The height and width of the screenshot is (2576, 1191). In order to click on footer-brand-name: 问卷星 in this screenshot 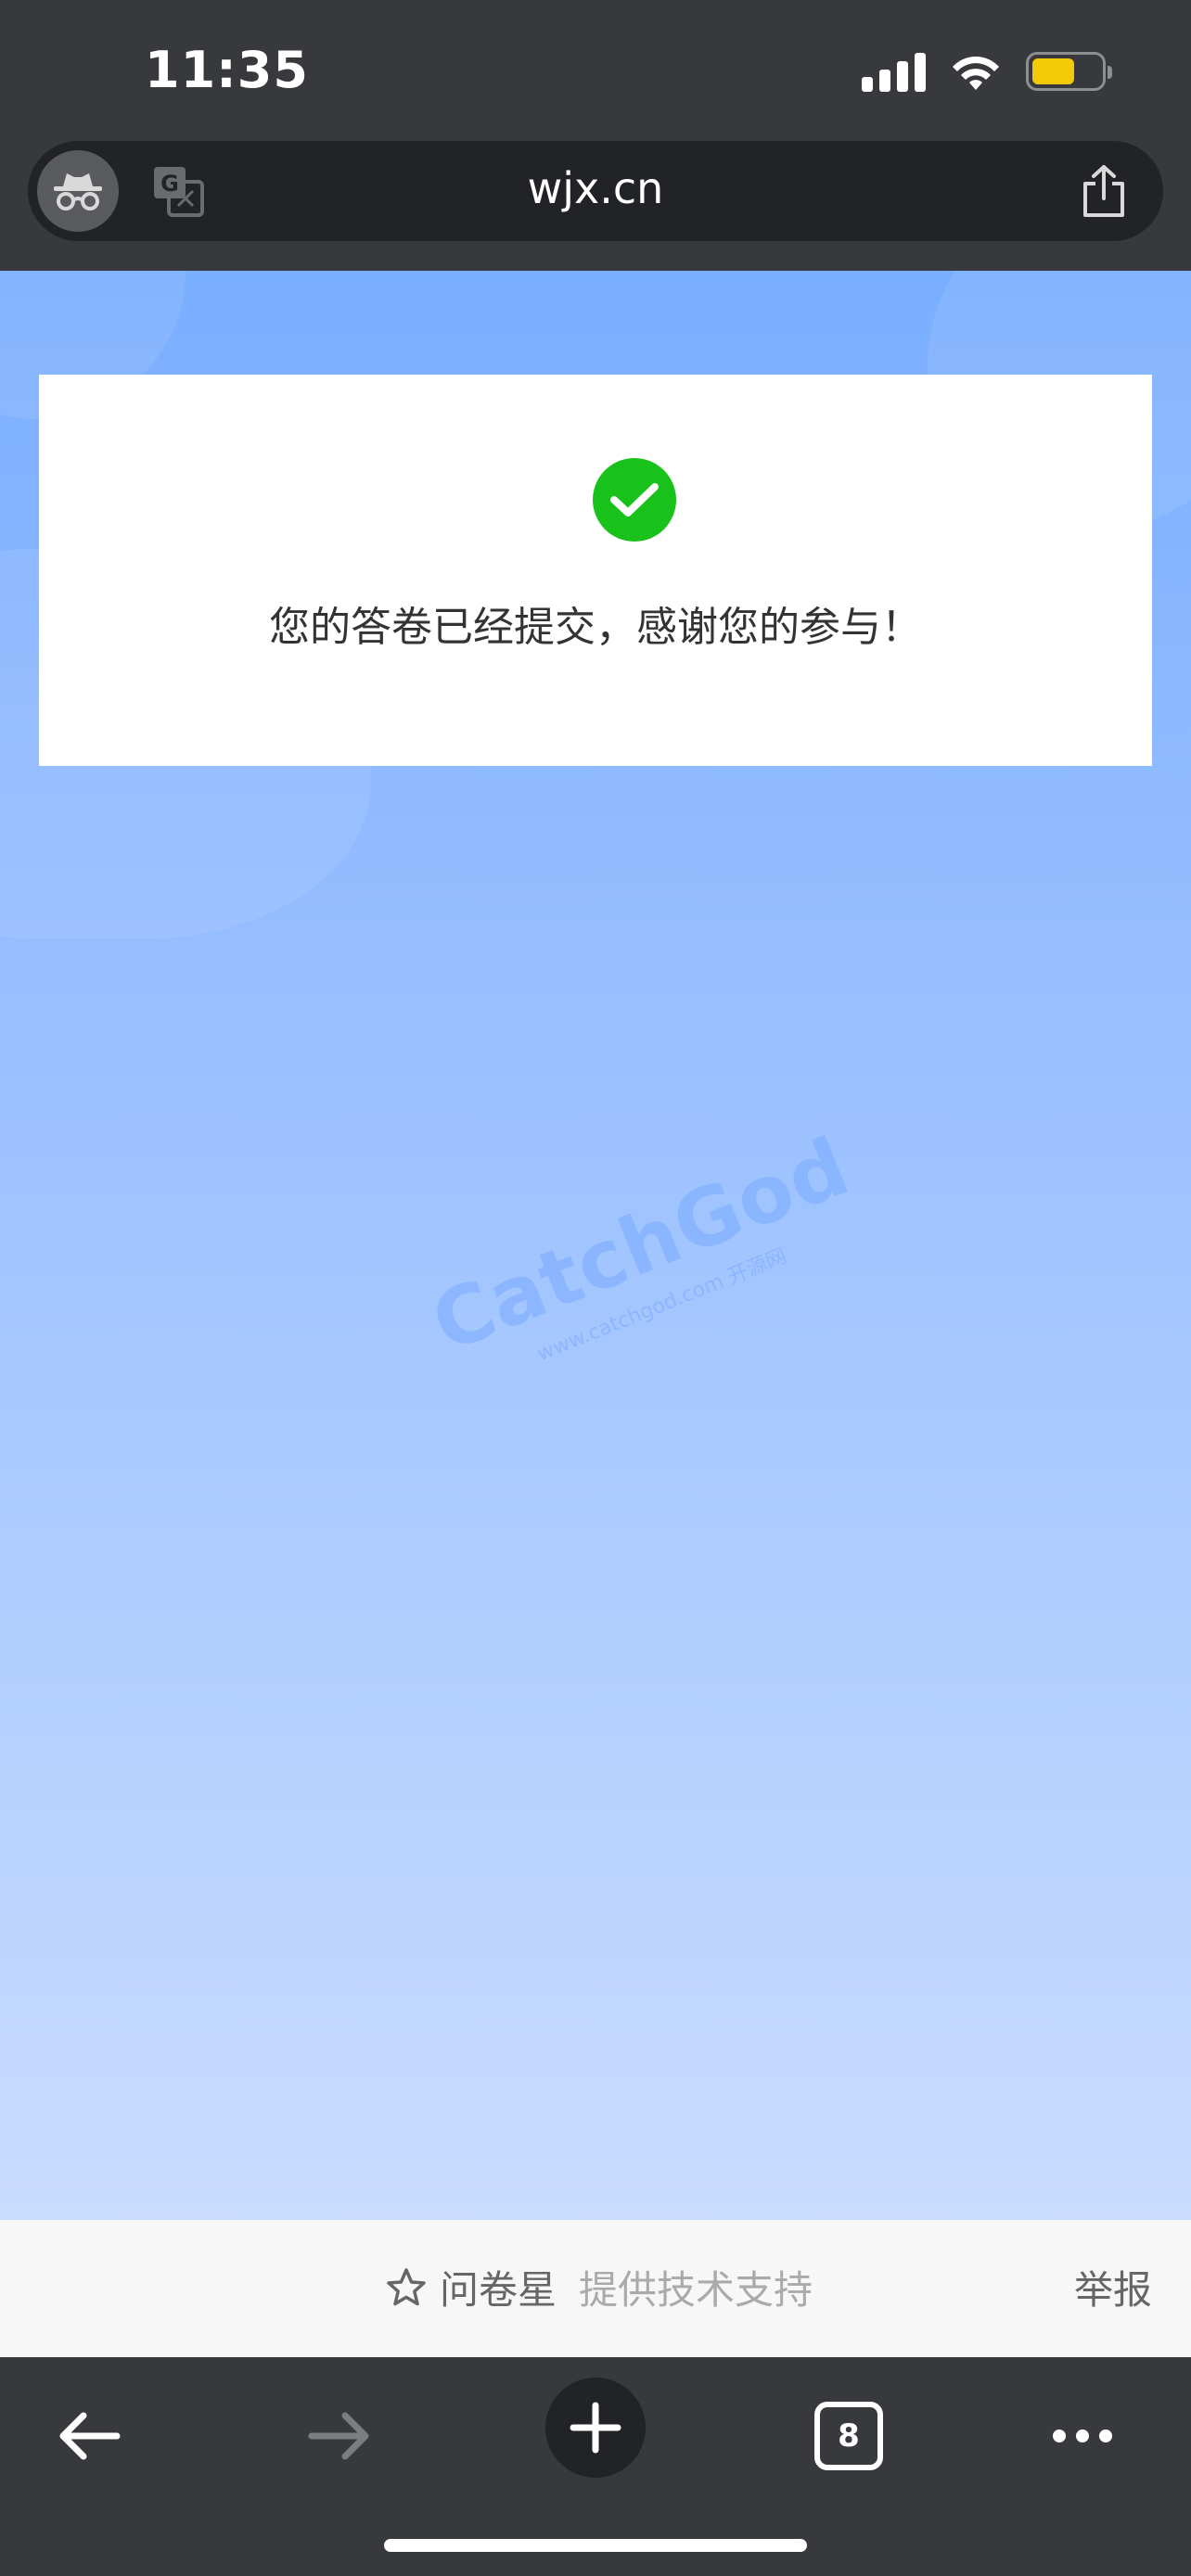, I will do `click(499, 2287)`.